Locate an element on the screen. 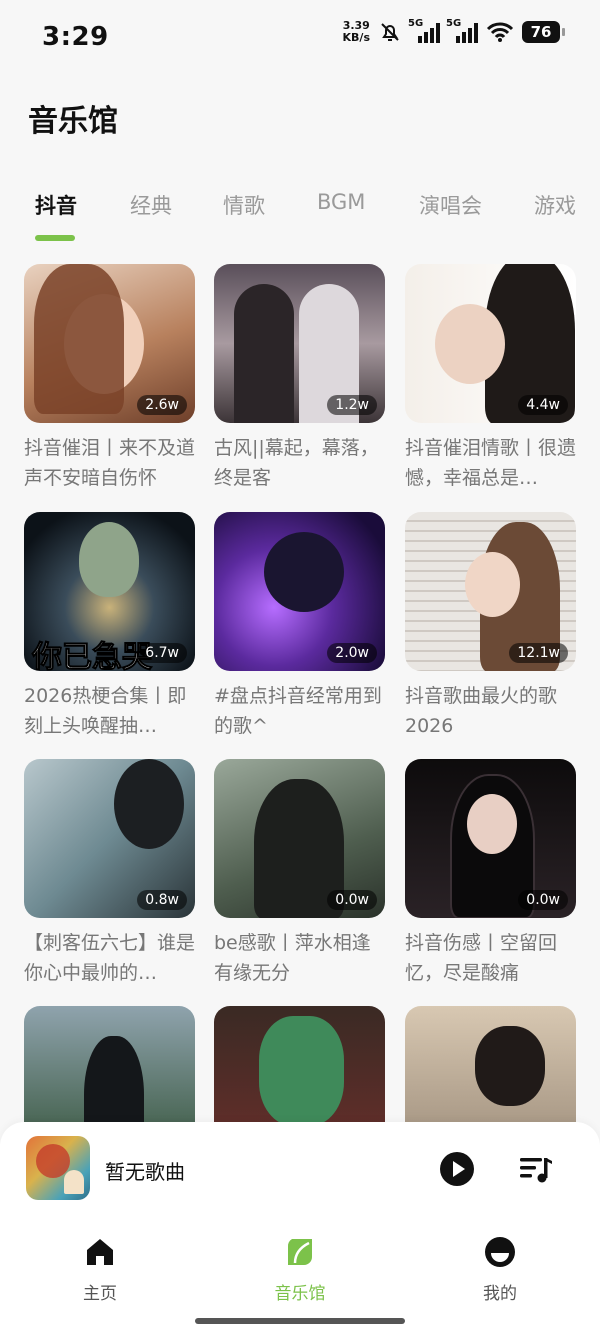 This screenshot has height=1335, width=600. status-bar: 3:29 3.39 KB/s 5G 5G 76 is located at coordinates (300, 36).